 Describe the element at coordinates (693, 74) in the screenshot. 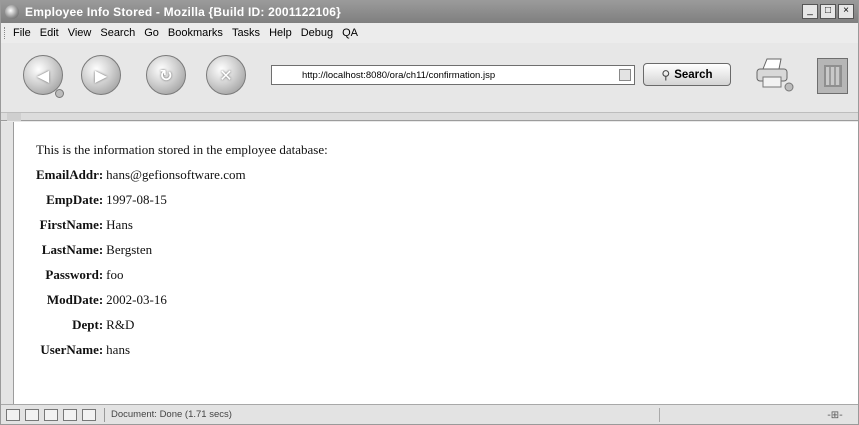

I see `search-button-label: Search` at that location.